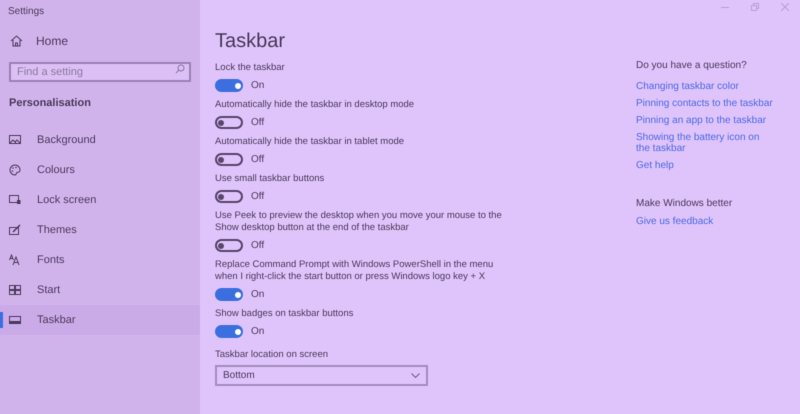  What do you see at coordinates (415, 375) in the screenshot?
I see `chevron-down-icon` at bounding box center [415, 375].